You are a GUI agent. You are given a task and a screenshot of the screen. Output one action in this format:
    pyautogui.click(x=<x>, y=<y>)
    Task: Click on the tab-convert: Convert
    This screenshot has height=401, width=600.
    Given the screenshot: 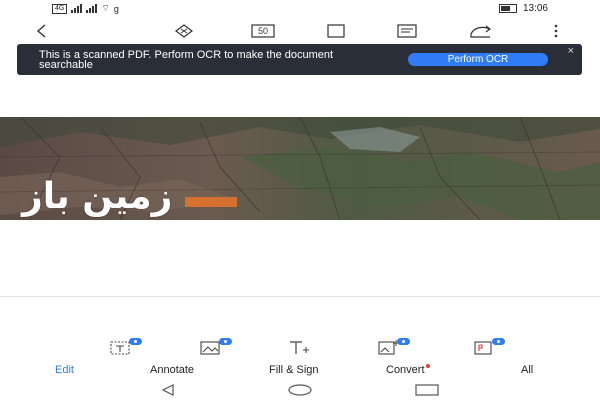 What is the action you would take?
    pyautogui.click(x=408, y=370)
    